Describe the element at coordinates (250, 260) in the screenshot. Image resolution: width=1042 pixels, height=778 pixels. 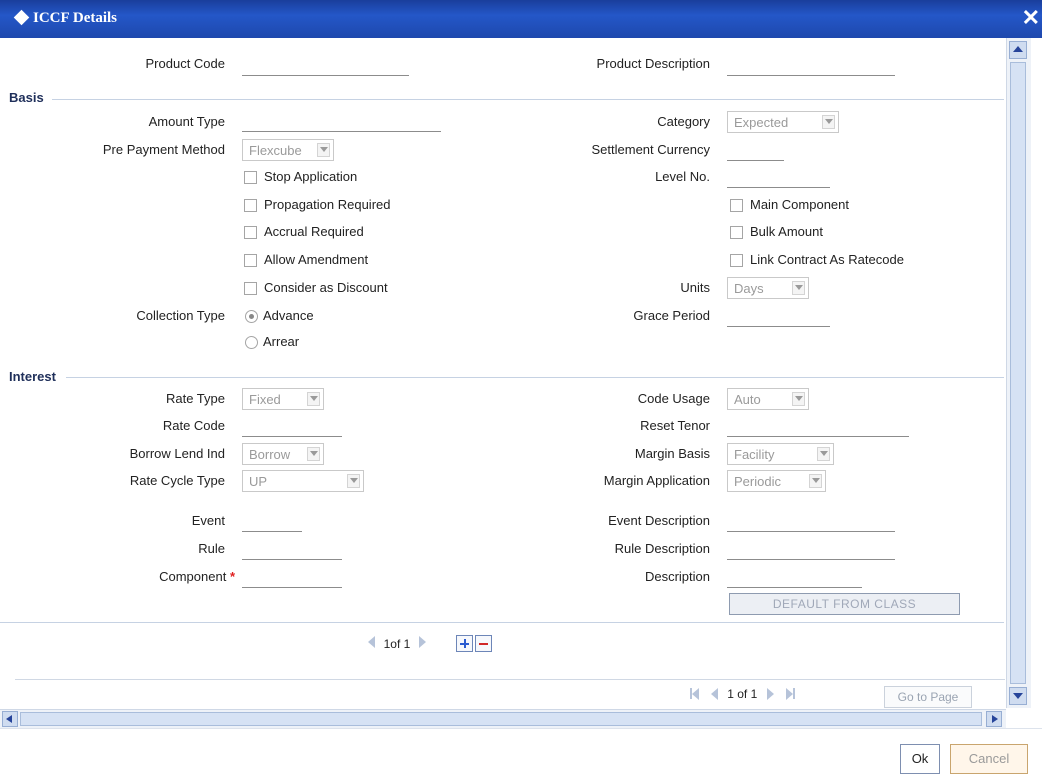
I see `allow-amendment-checkbox` at that location.